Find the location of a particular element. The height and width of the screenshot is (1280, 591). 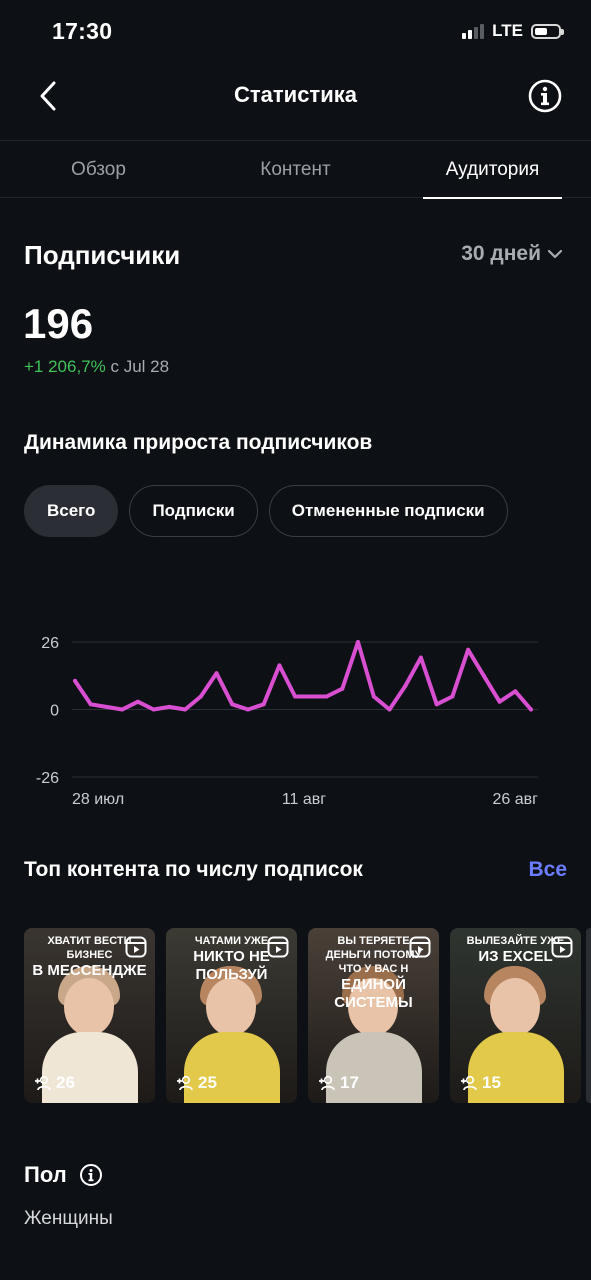

period-label: 30 дней is located at coordinates (501, 253).